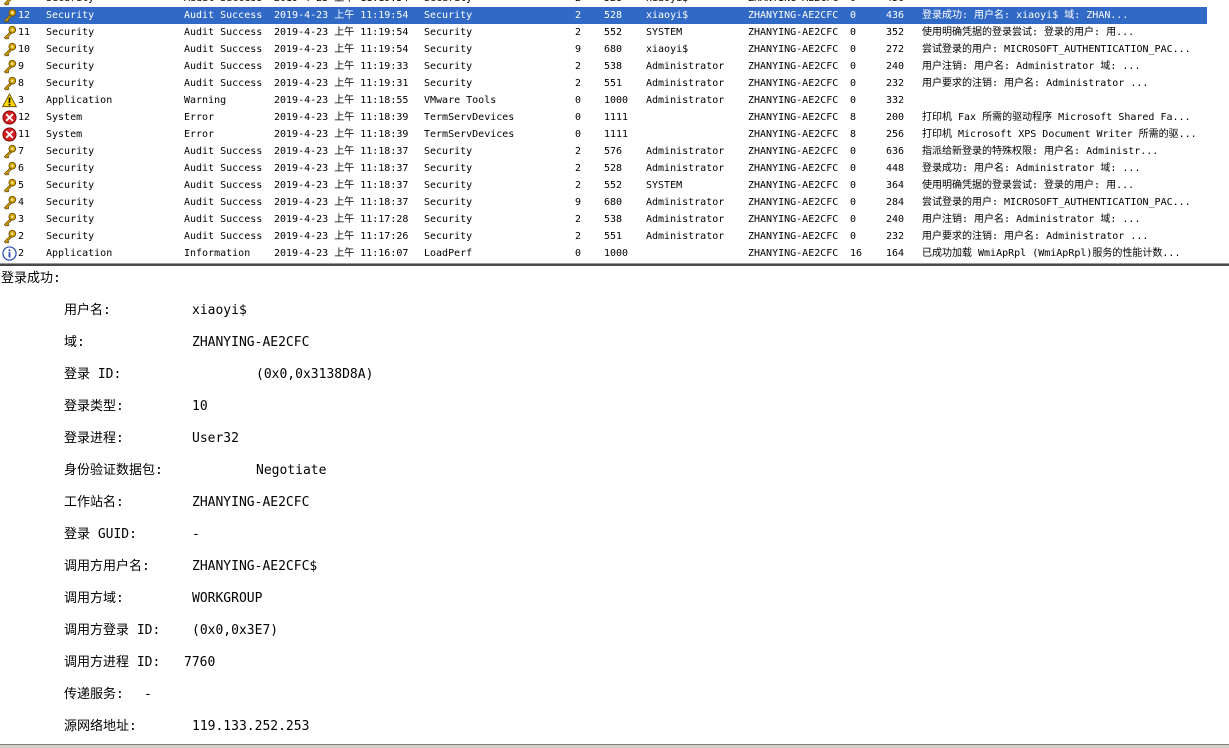 The width and height of the screenshot is (1229, 748). Describe the element at coordinates (895, 134) in the screenshot. I see `event-field-n2: 256` at that location.